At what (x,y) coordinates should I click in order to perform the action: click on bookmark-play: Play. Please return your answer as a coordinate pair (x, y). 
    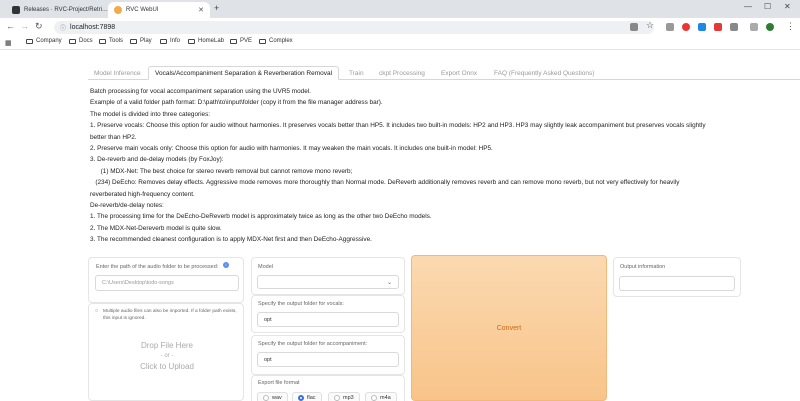
    Looking at the image, I should click on (141, 41).